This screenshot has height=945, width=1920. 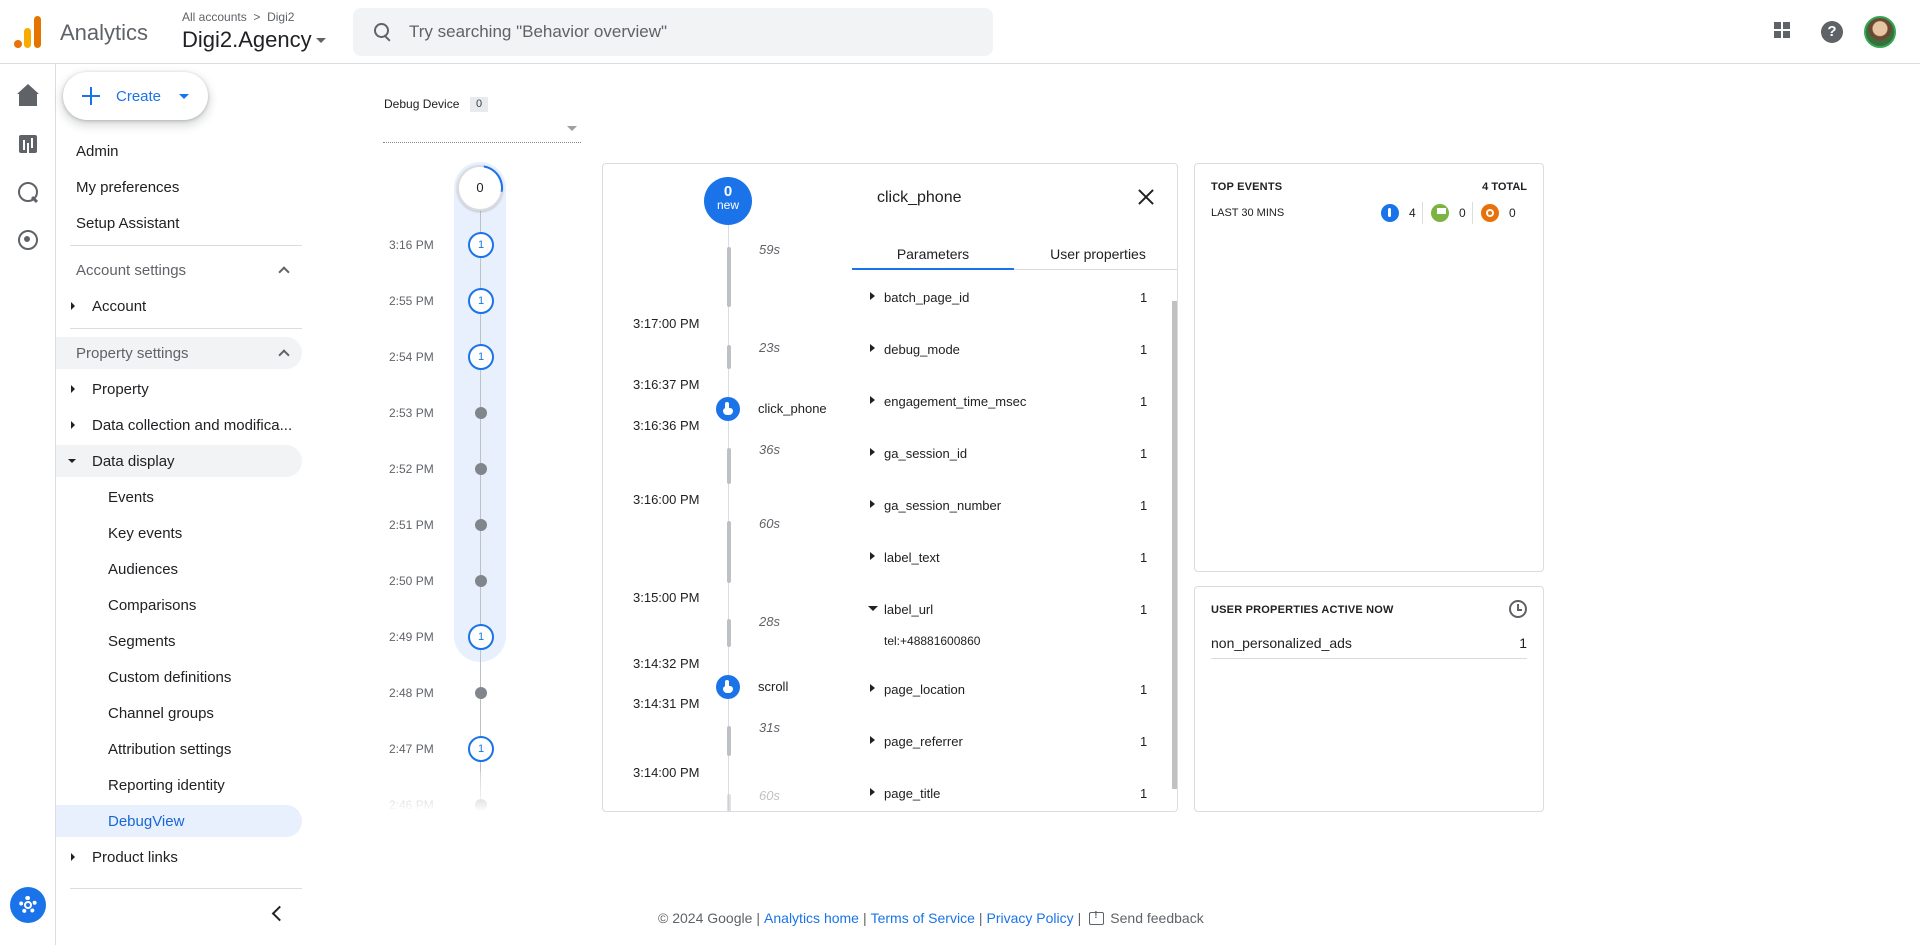 What do you see at coordinates (1444, 213) in the screenshot?
I see `key-event-count: 0` at bounding box center [1444, 213].